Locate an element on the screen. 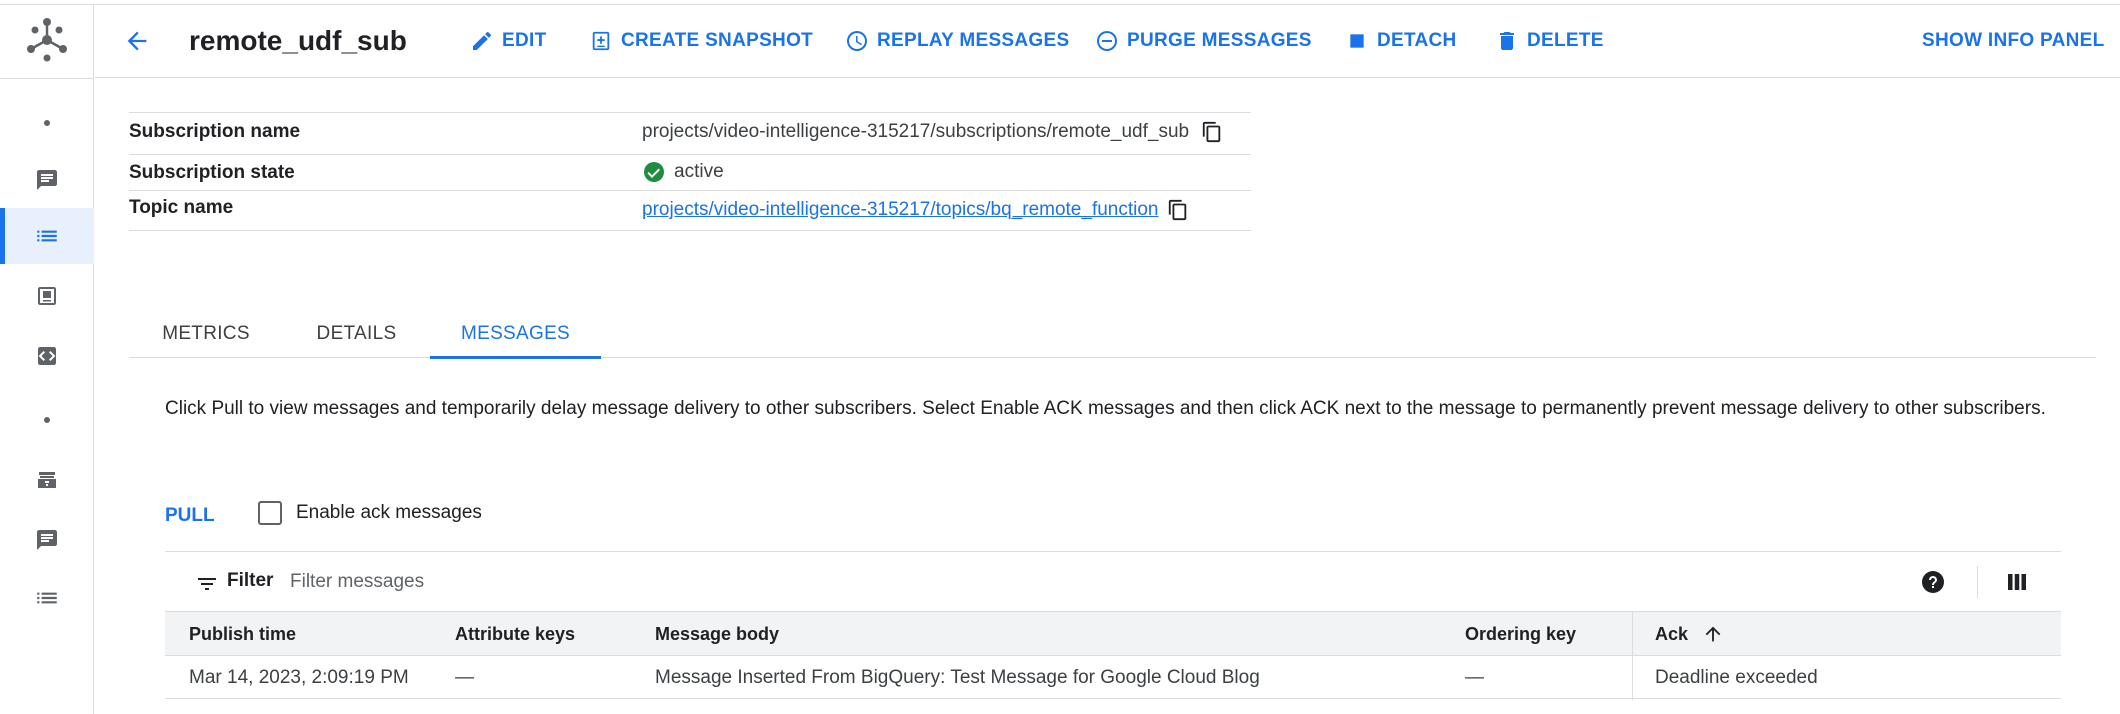 Image resolution: width=2120 pixels, height=714 pixels. code-icon is located at coordinates (47, 356).